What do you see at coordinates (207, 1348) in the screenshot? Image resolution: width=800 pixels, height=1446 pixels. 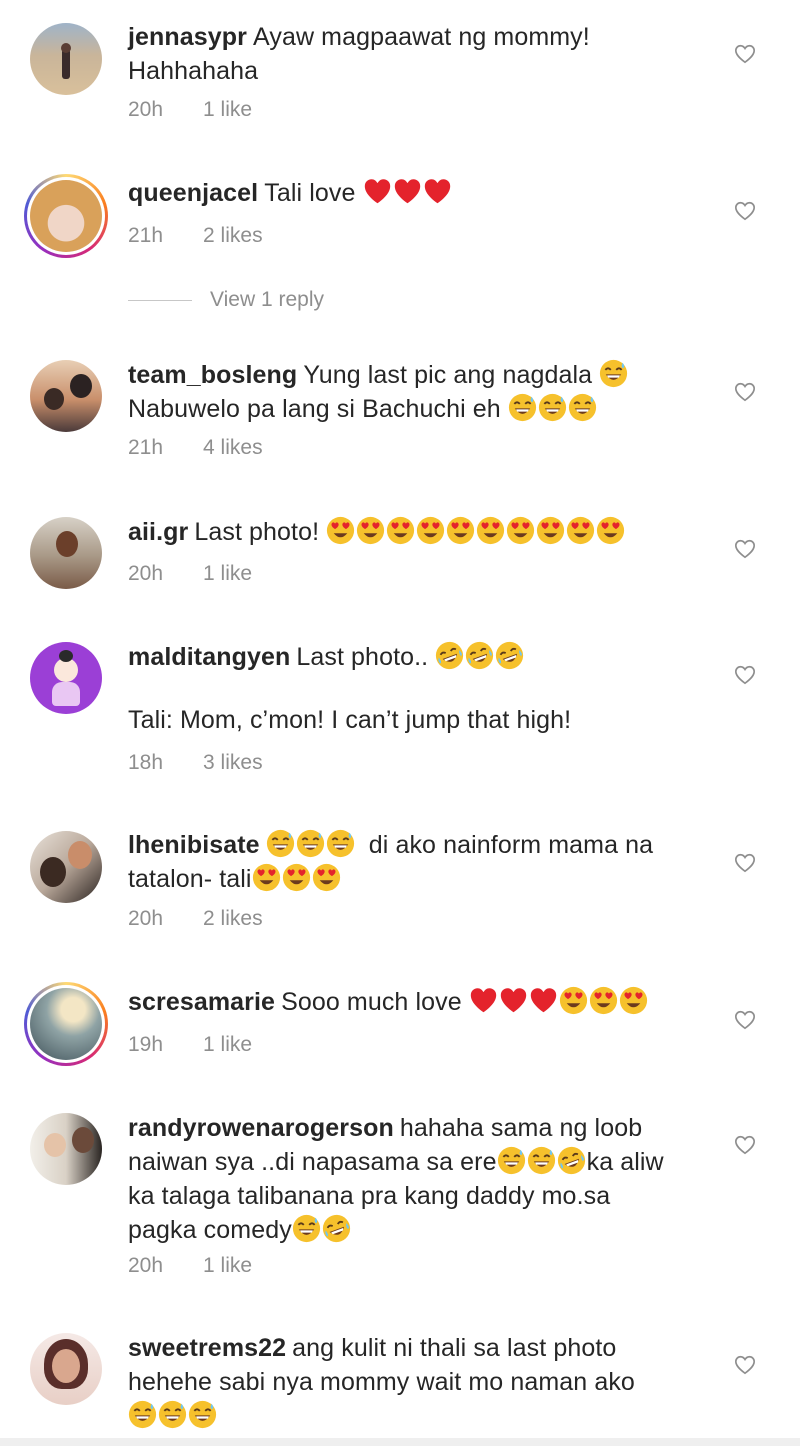 I see `username: sweetrems22` at bounding box center [207, 1348].